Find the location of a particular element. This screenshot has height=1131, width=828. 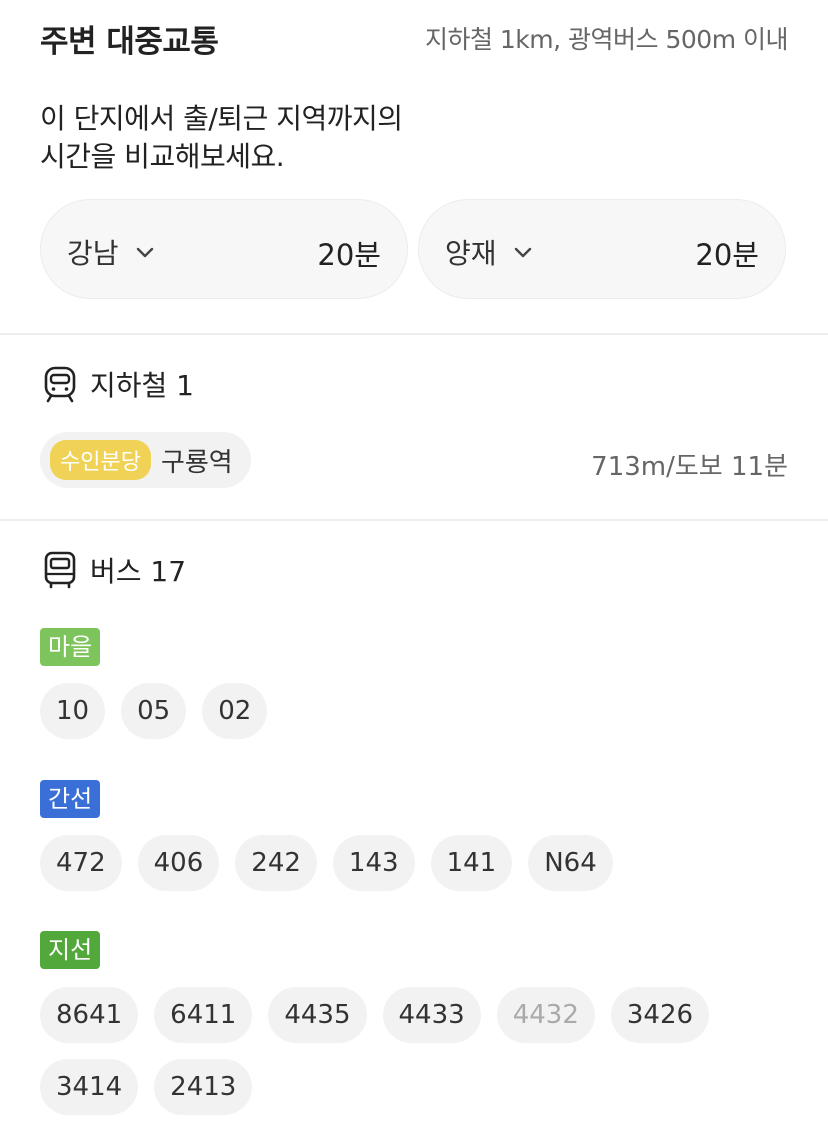

bus-section-title: 버스 17 is located at coordinates (113, 570).